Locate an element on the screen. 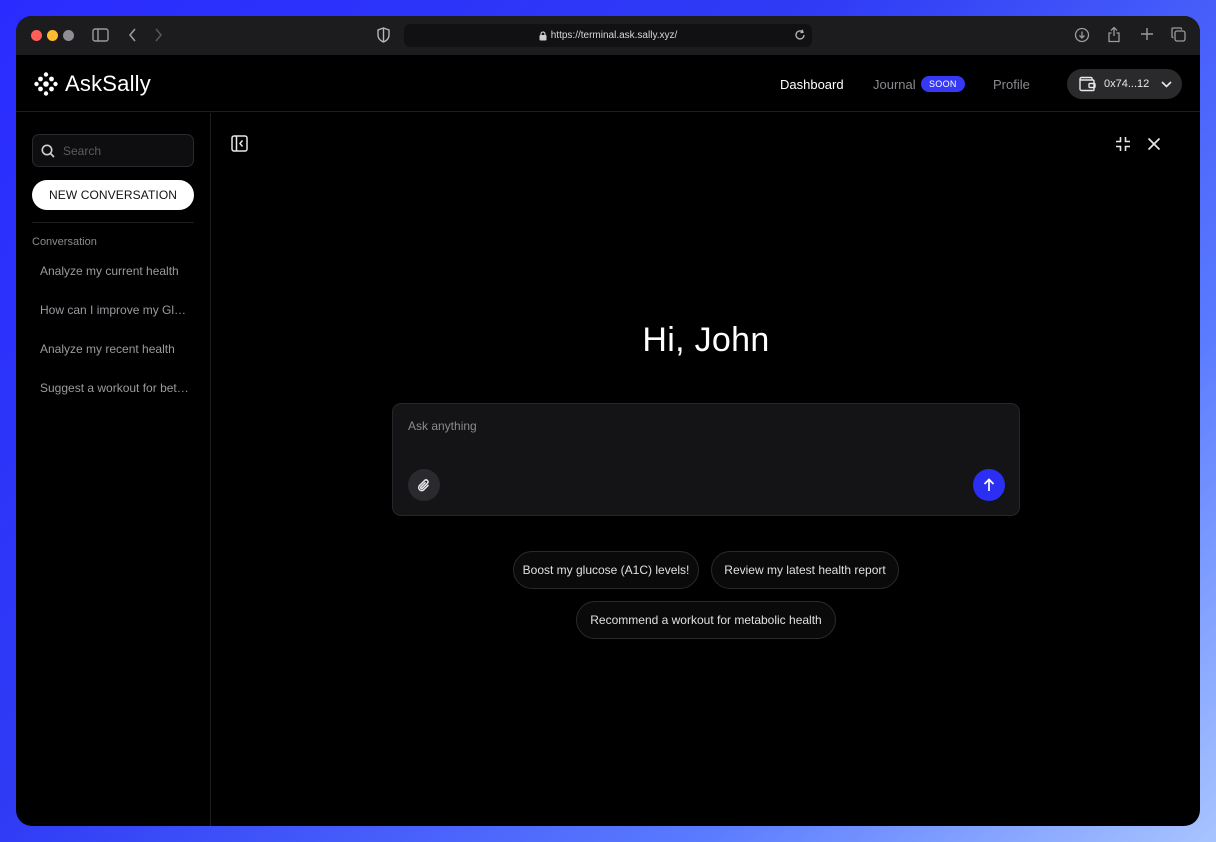 The image size is (1216, 842). greeting-heading: Hi, John is located at coordinates (706, 340).